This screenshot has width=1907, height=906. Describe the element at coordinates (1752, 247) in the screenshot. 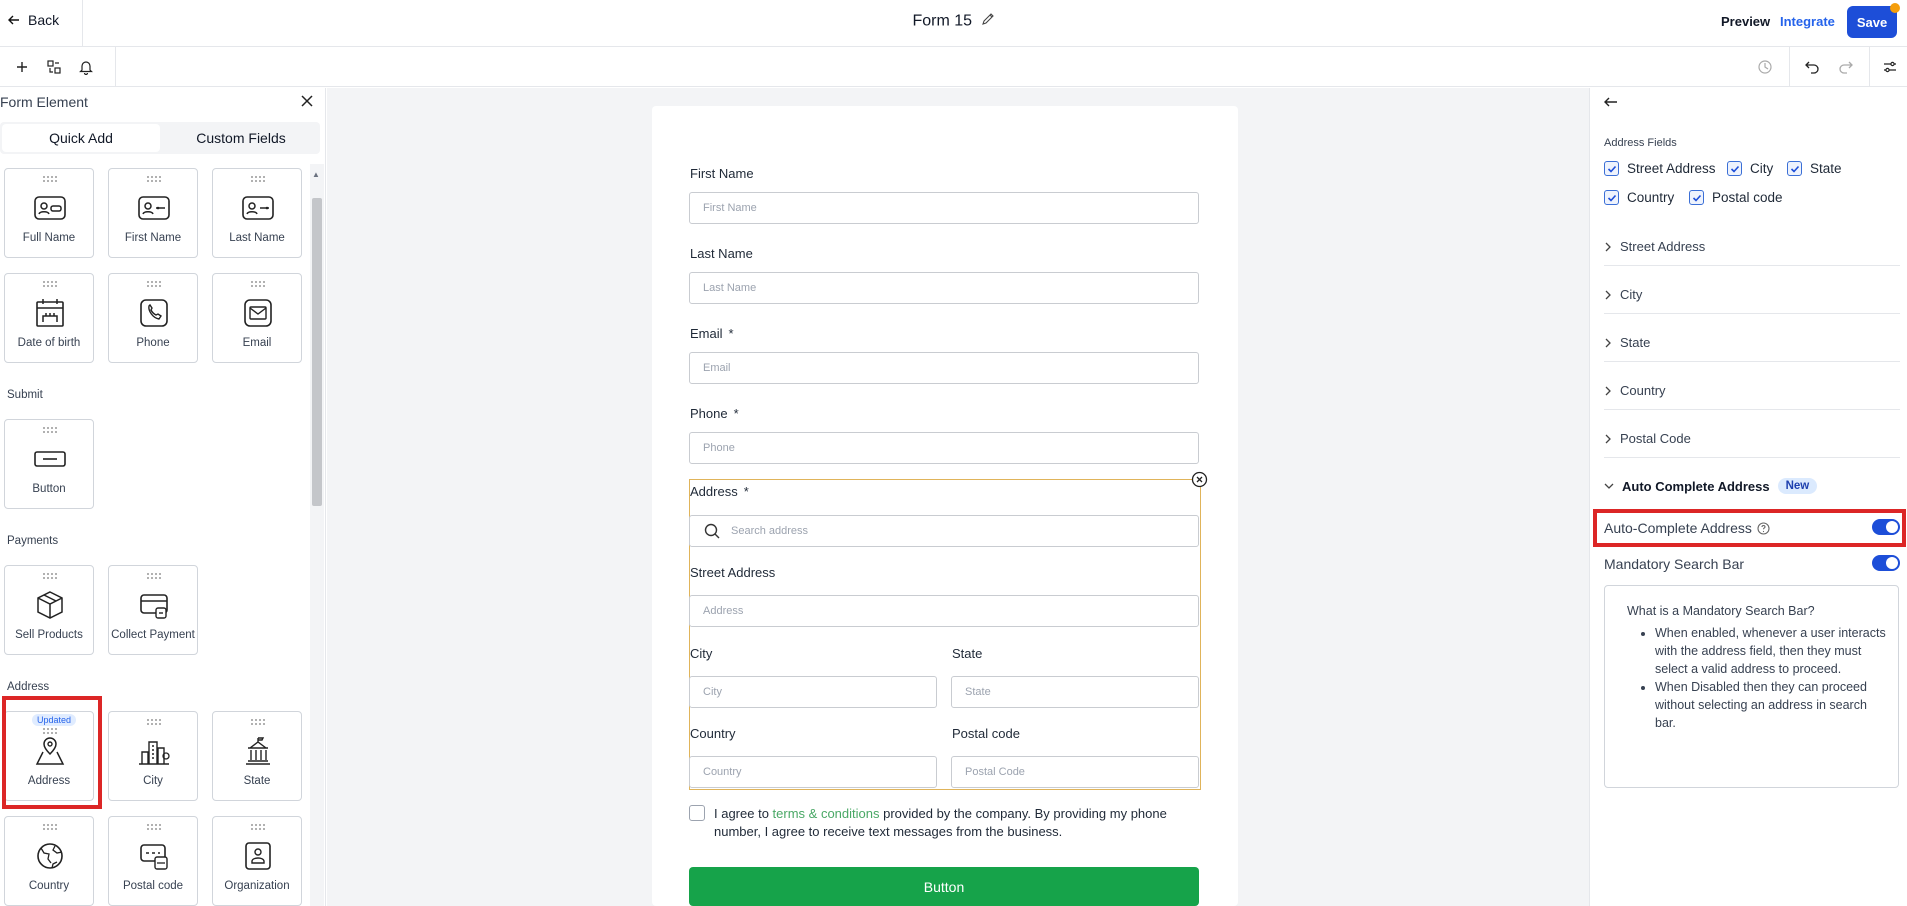

I see `accordion-street-address: Street Address` at that location.